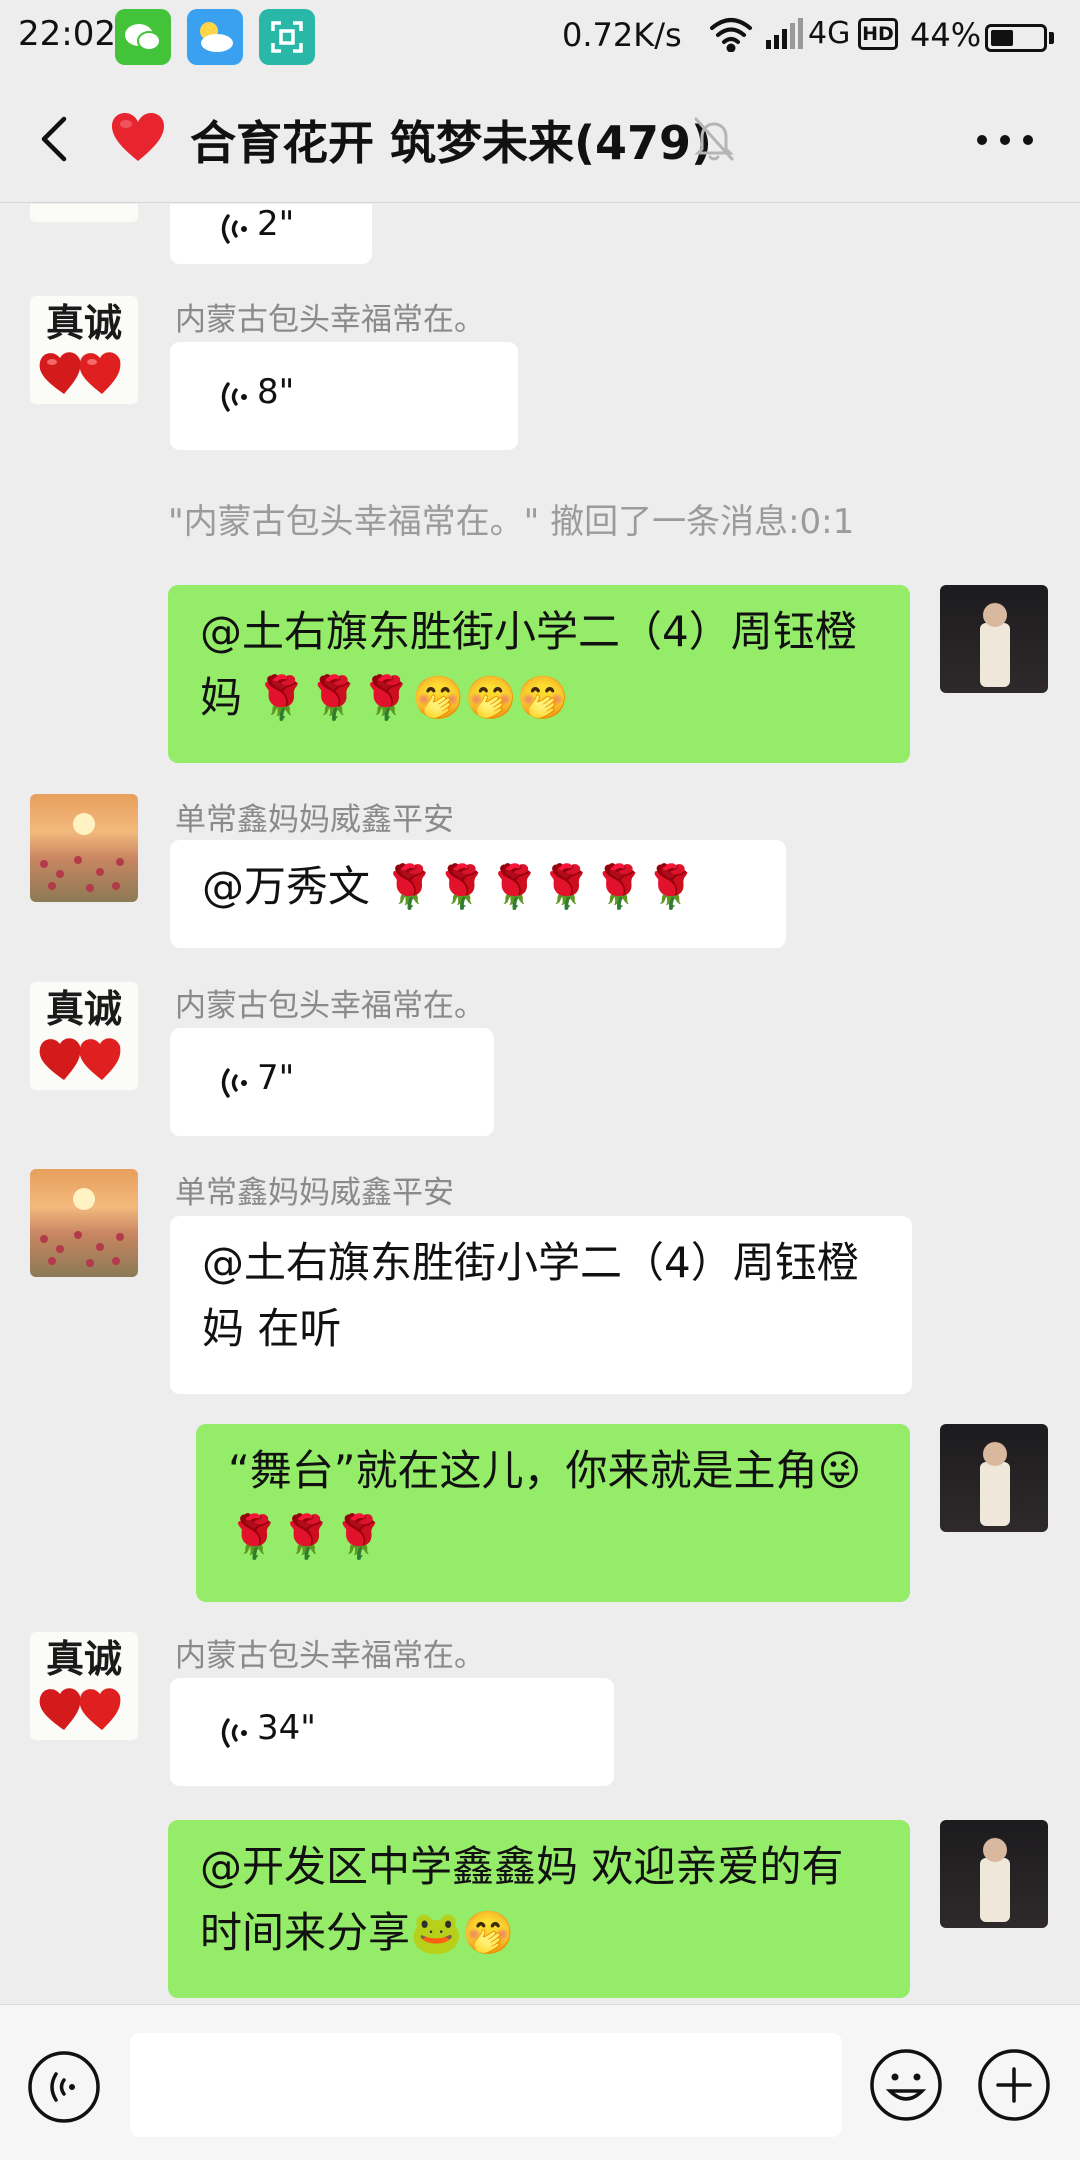 The image size is (1080, 2160). I want to click on message-bubble: @土右旗东胜街小学二（4）周钰橙妈 🌹🌹🌹🤭🤭🤭, so click(539, 674).